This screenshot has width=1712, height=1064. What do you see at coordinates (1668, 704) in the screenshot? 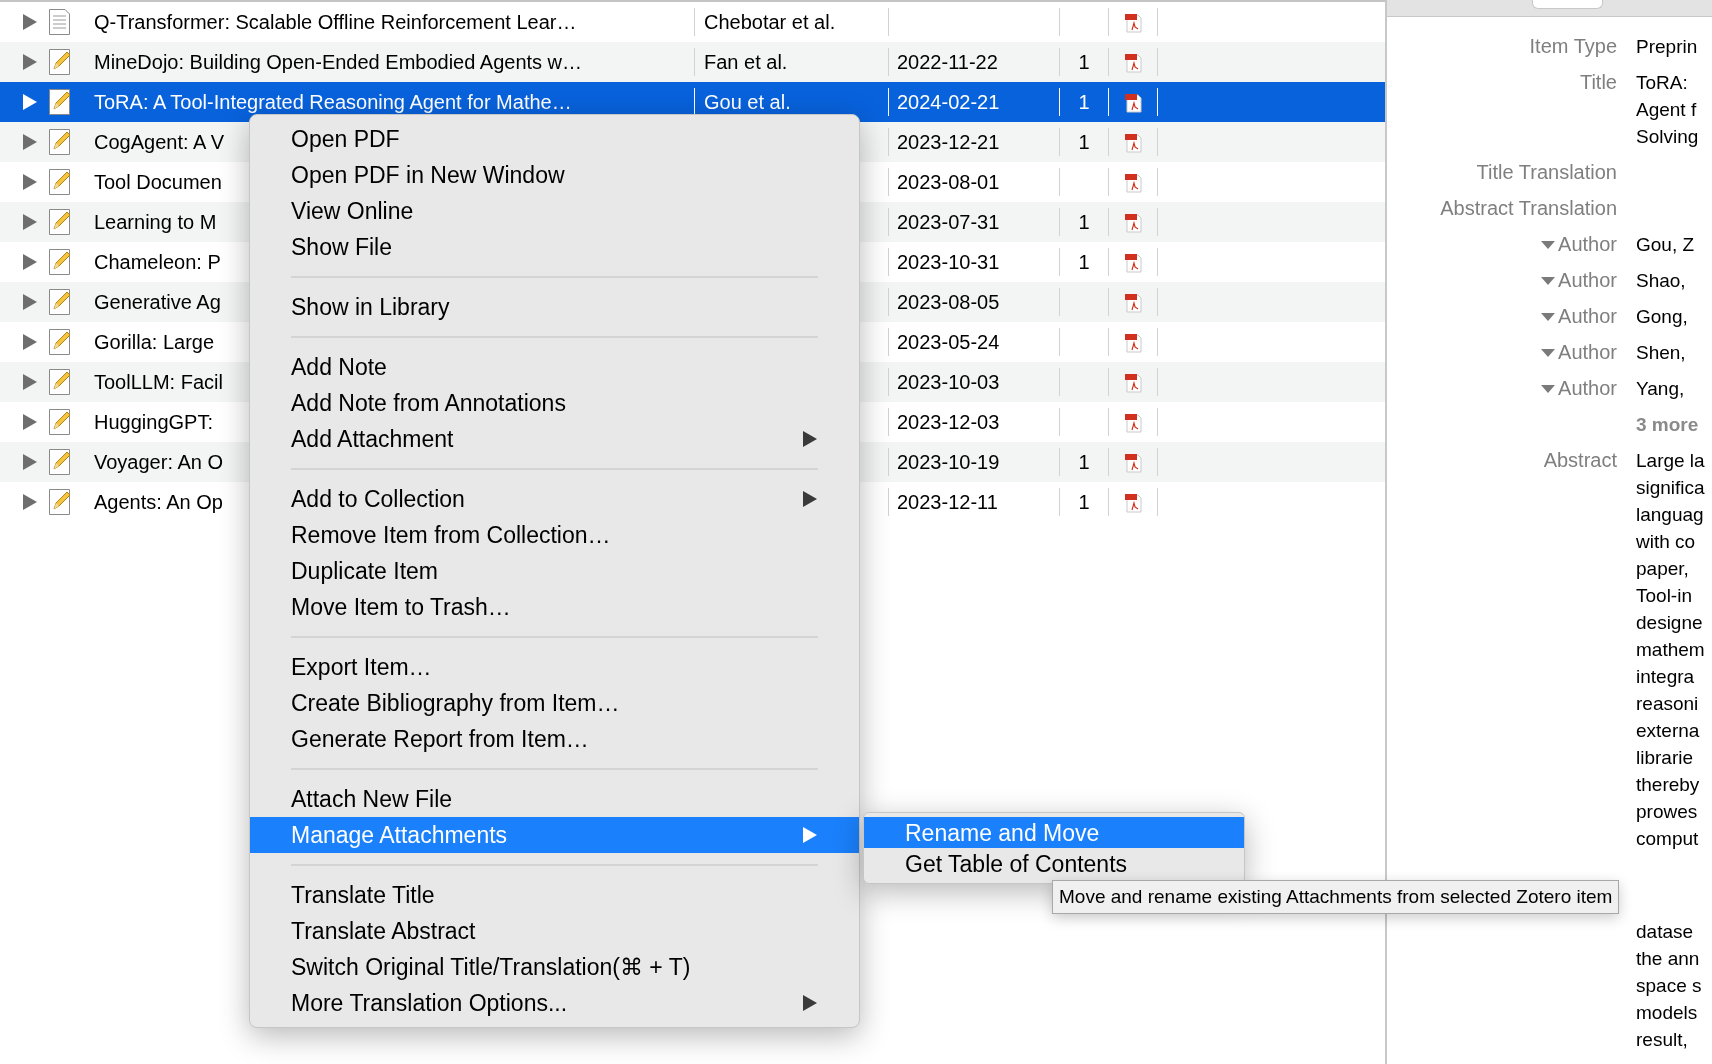
I see `field-value: reasoni` at bounding box center [1668, 704].